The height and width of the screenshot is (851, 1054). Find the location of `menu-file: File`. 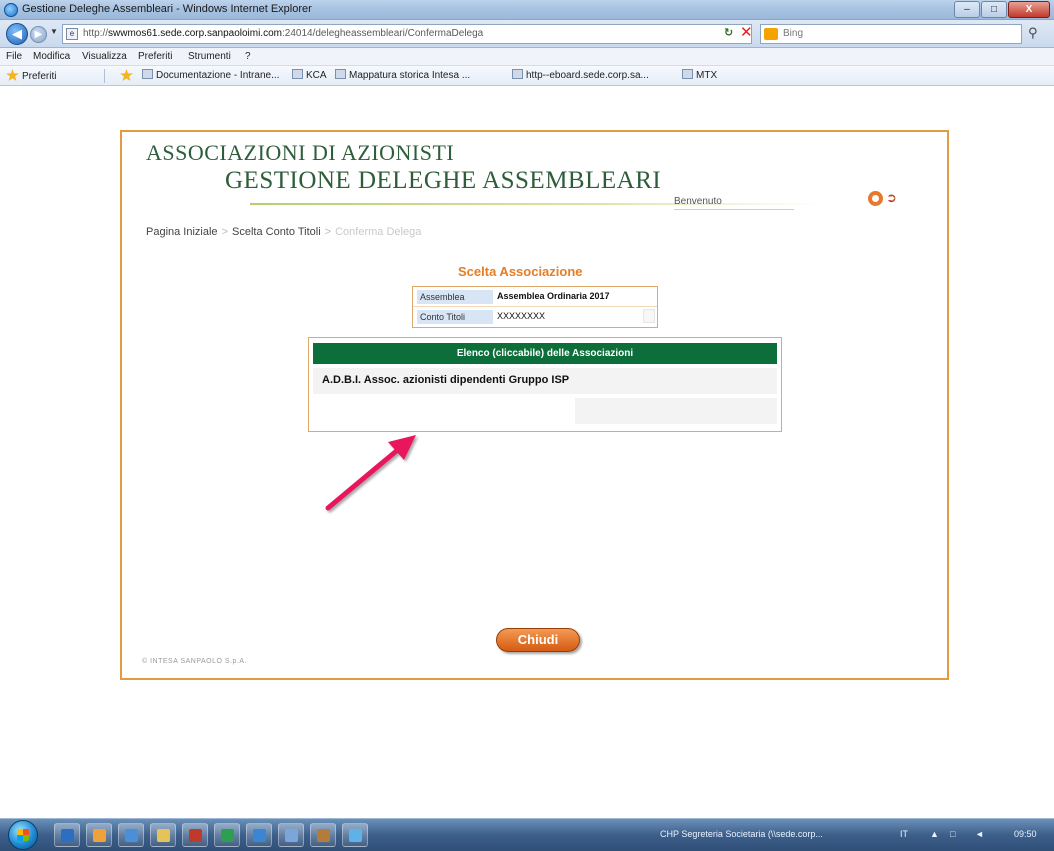

menu-file: File is located at coordinates (14, 56).